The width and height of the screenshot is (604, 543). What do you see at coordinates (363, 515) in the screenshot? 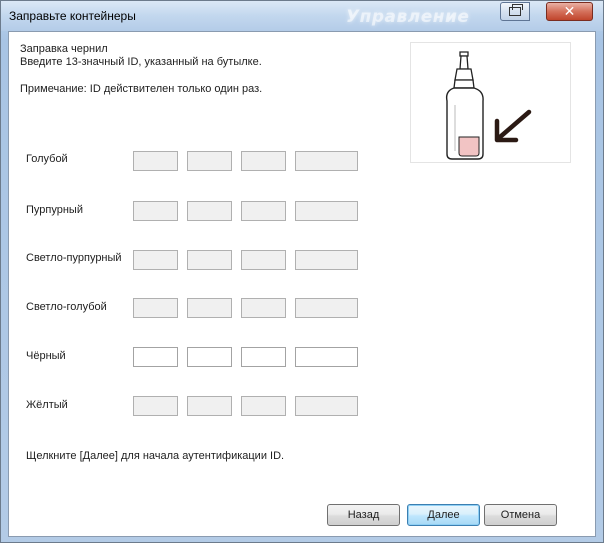
I see `back-button: Назад` at bounding box center [363, 515].